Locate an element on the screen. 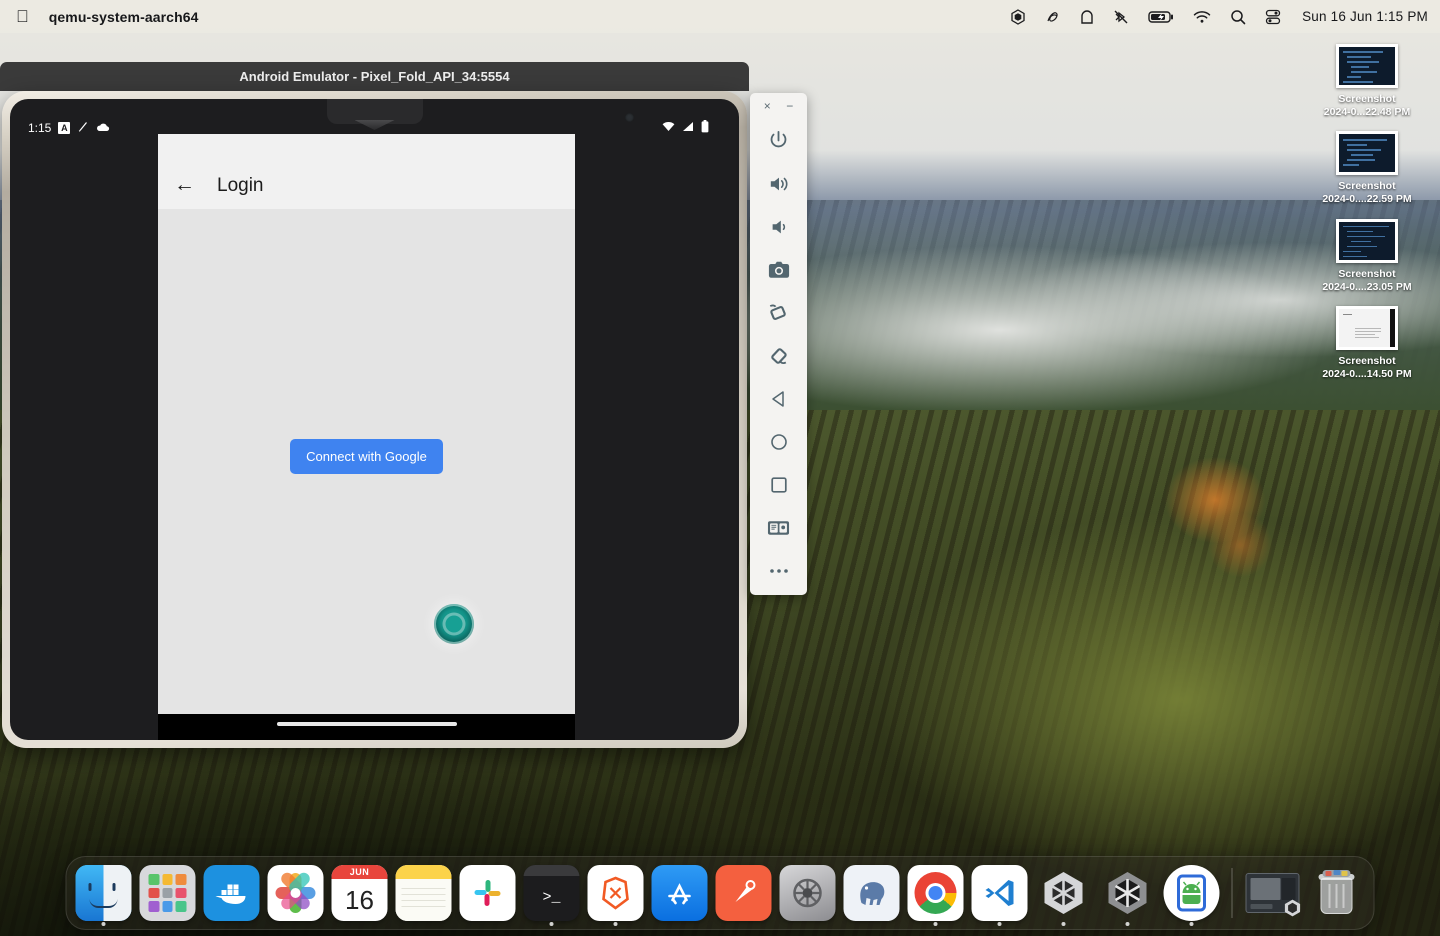 The height and width of the screenshot is (936, 1440). dock-item-postman is located at coordinates (743, 893).